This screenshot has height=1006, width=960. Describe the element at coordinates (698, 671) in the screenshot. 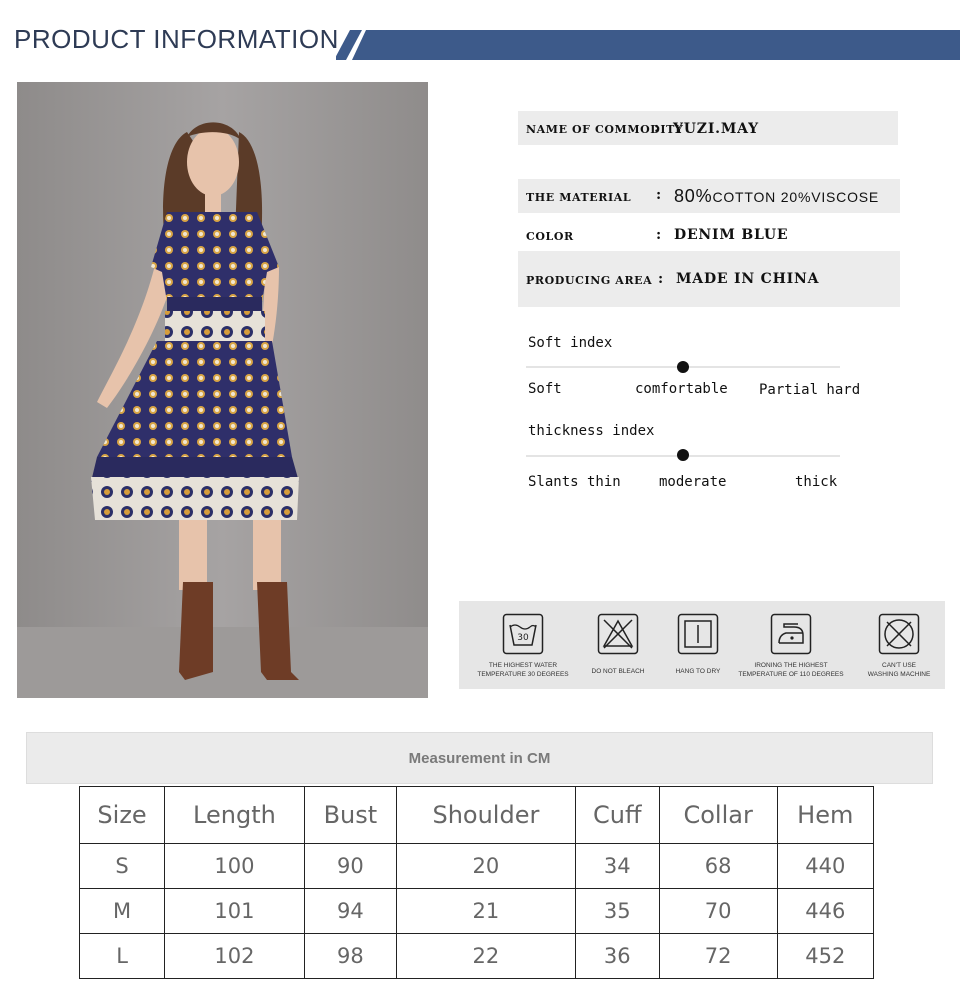

I see `care-caption: HANG TO DRY` at that location.